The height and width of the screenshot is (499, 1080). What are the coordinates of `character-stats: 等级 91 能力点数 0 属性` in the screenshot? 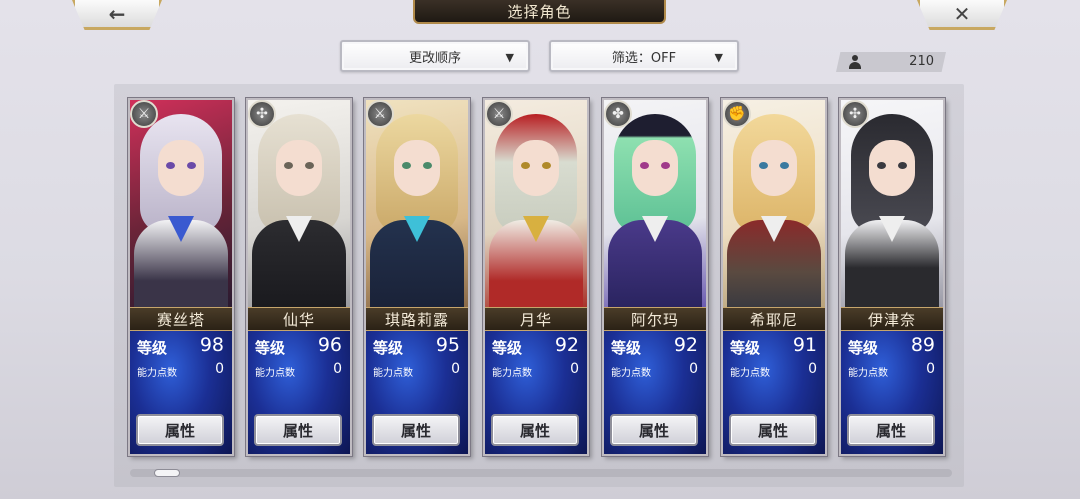 It's located at (774, 392).